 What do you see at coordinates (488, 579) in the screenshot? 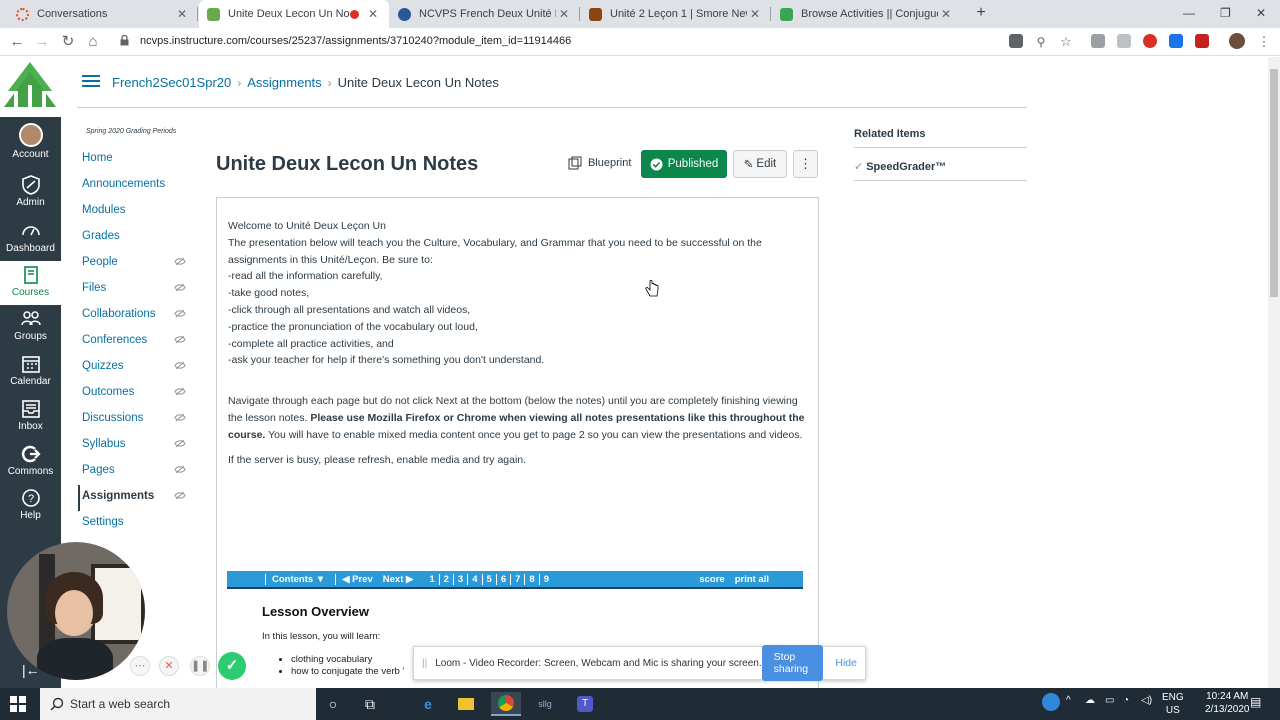
I see `page-number-link: 5` at bounding box center [488, 579].